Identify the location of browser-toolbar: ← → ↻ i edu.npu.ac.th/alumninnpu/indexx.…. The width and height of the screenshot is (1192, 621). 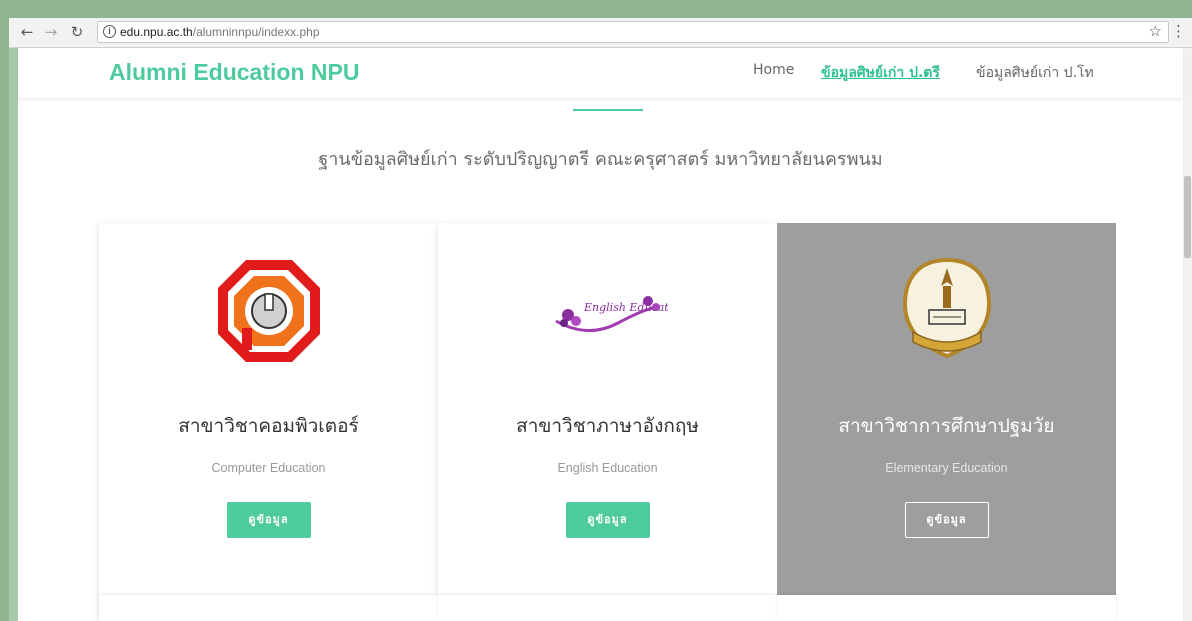
(600, 33).